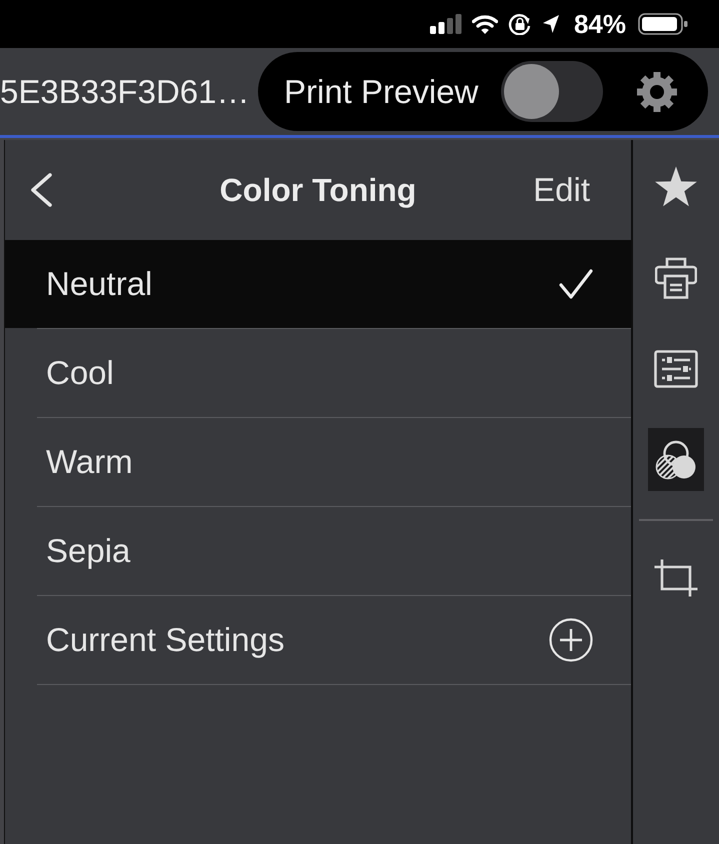 Image resolution: width=719 pixels, height=844 pixels. I want to click on printer-icon, so click(676, 277).